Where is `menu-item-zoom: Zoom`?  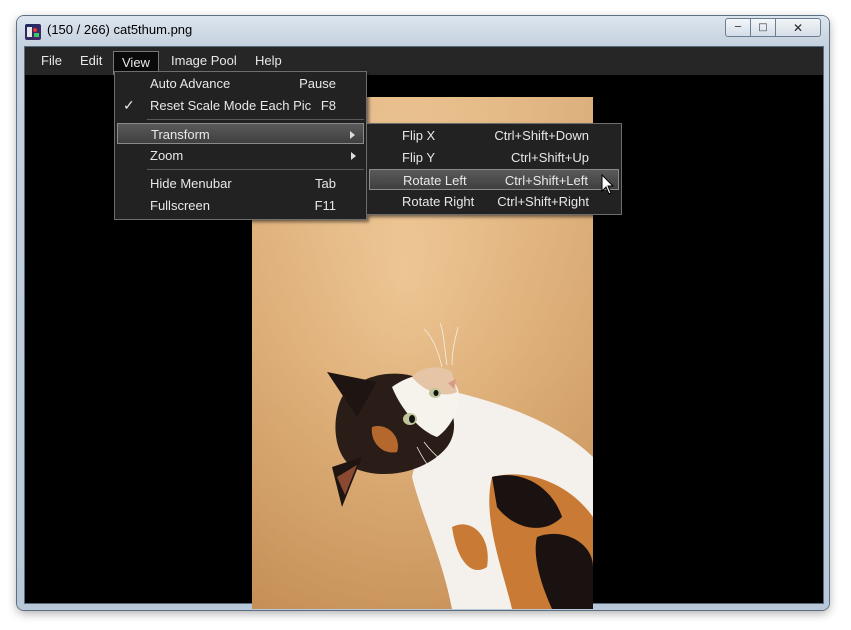
menu-item-zoom: Zoom is located at coordinates (240, 155).